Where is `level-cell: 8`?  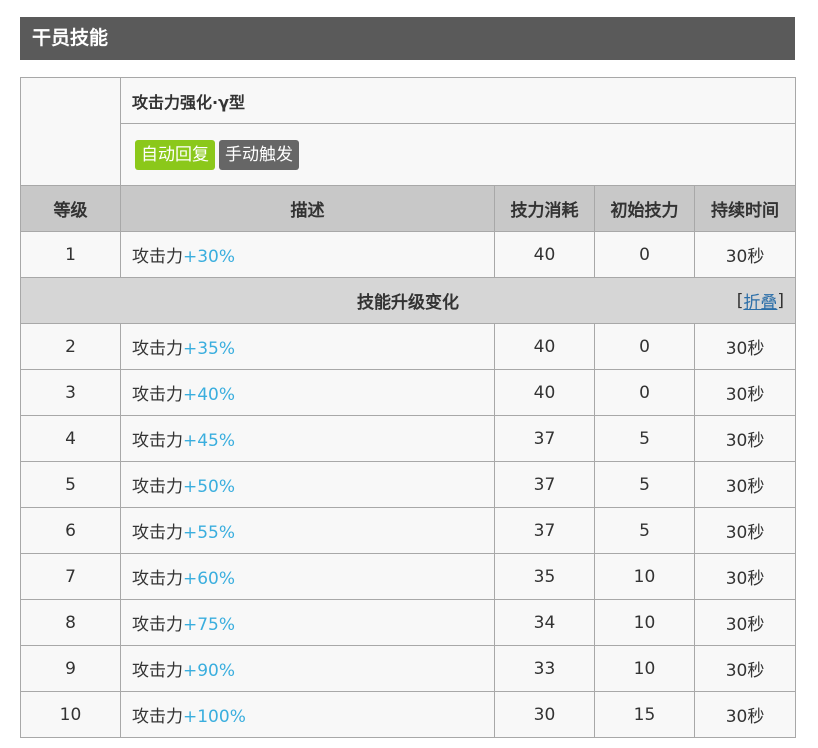
level-cell: 8 is located at coordinates (70, 622).